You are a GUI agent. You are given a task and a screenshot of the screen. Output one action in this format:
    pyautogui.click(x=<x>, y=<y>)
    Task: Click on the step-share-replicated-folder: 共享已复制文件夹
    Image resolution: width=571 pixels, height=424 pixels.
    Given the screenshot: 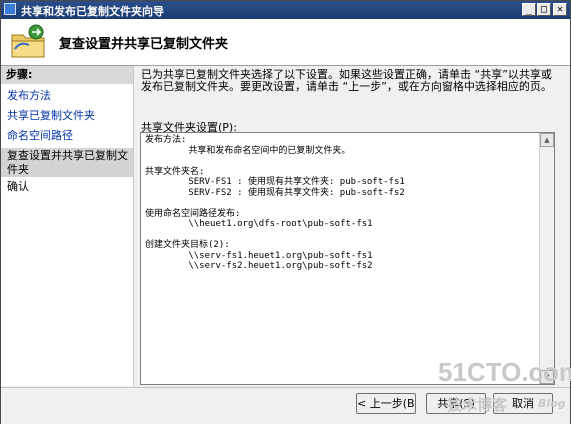 What is the action you would take?
    pyautogui.click(x=69, y=116)
    